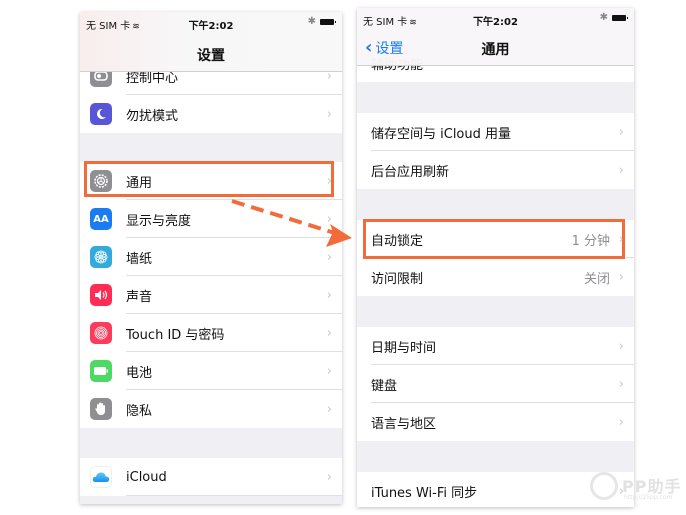 This screenshot has width=686, height=515. I want to click on watermark-url: http://25pp.com, so click(648, 497).